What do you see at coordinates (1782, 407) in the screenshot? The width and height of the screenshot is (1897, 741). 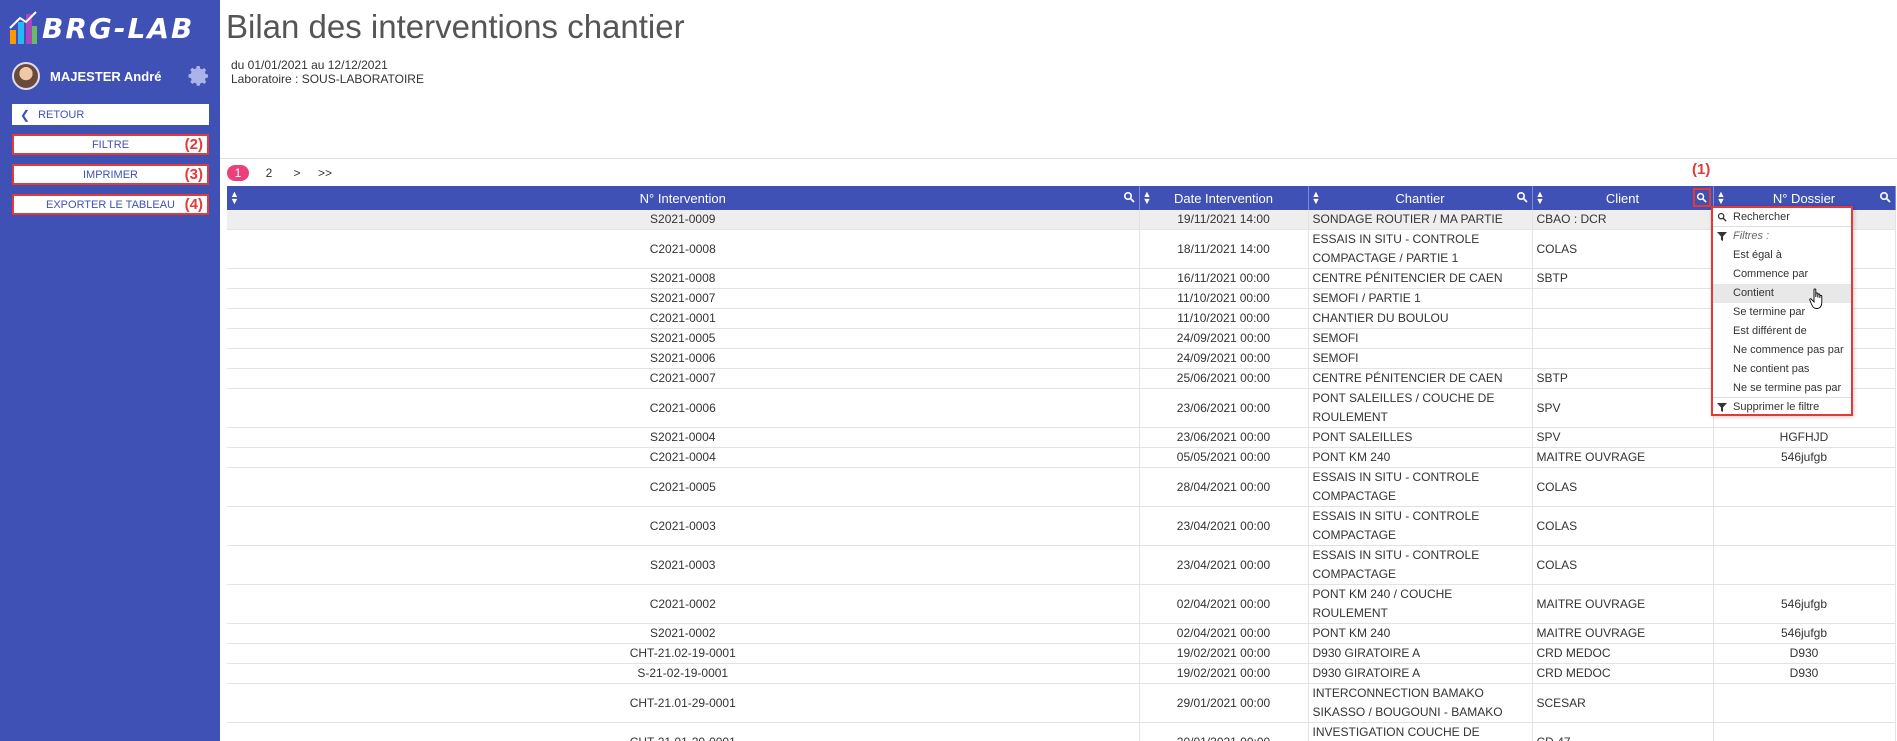 I see `menu-supprimer-filtre: Supprimer le filtre` at bounding box center [1782, 407].